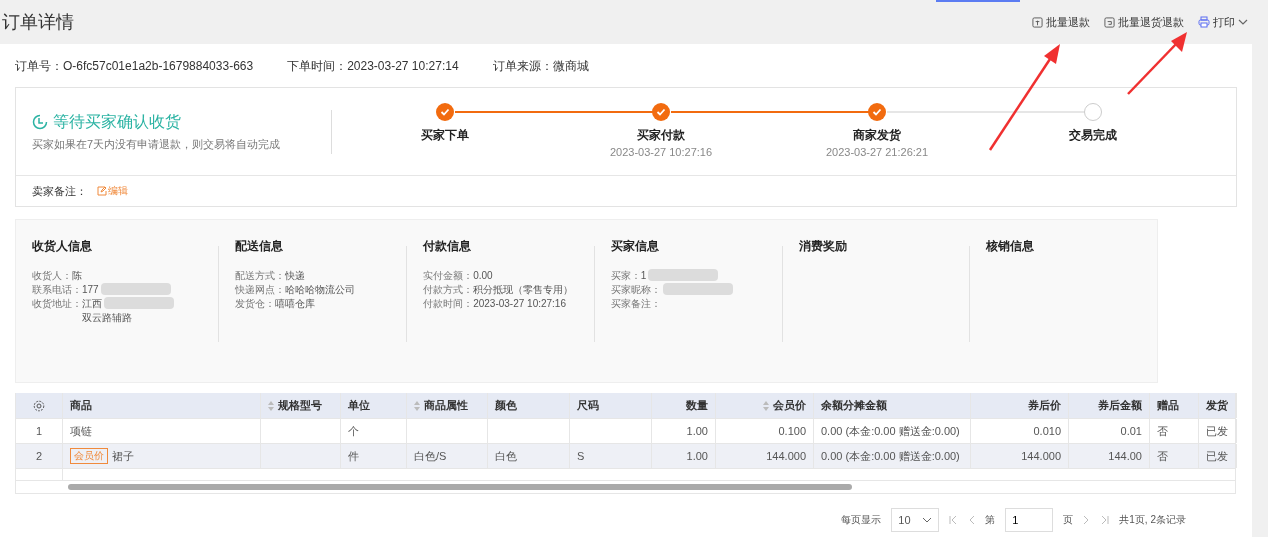  Describe the element at coordinates (792, 431) in the screenshot. I see `table-cell: 0.100` at that location.